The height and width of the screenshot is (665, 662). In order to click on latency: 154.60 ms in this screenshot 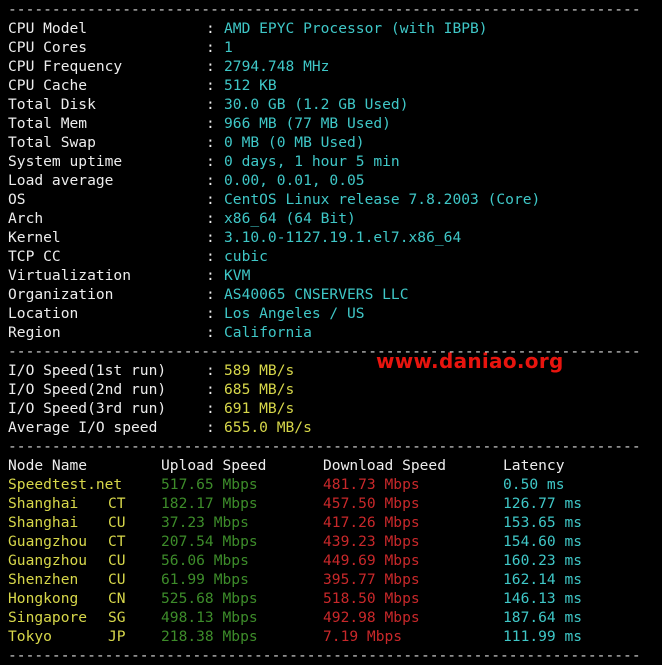, I will do `click(543, 541)`.